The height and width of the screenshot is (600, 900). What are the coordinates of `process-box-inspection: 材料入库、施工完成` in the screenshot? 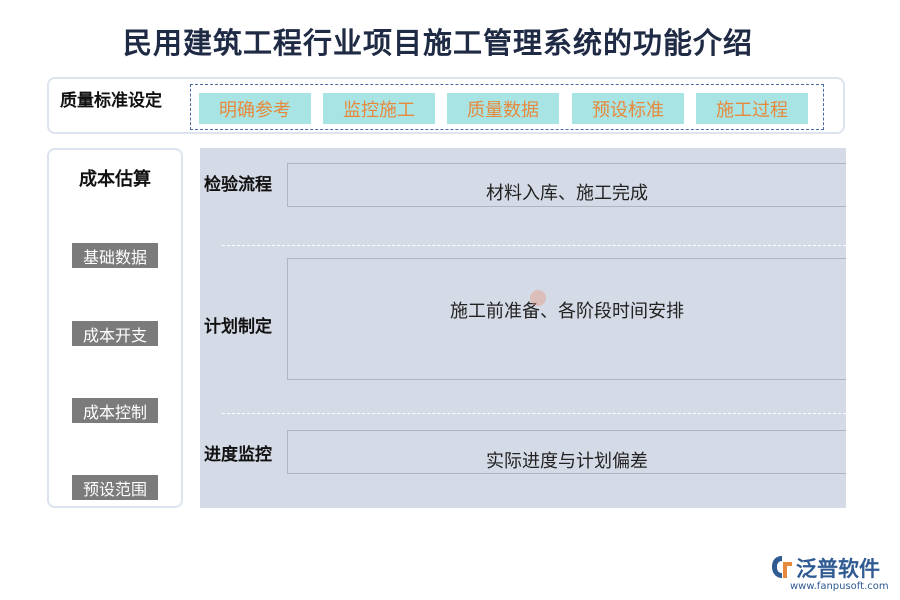 It's located at (566, 185).